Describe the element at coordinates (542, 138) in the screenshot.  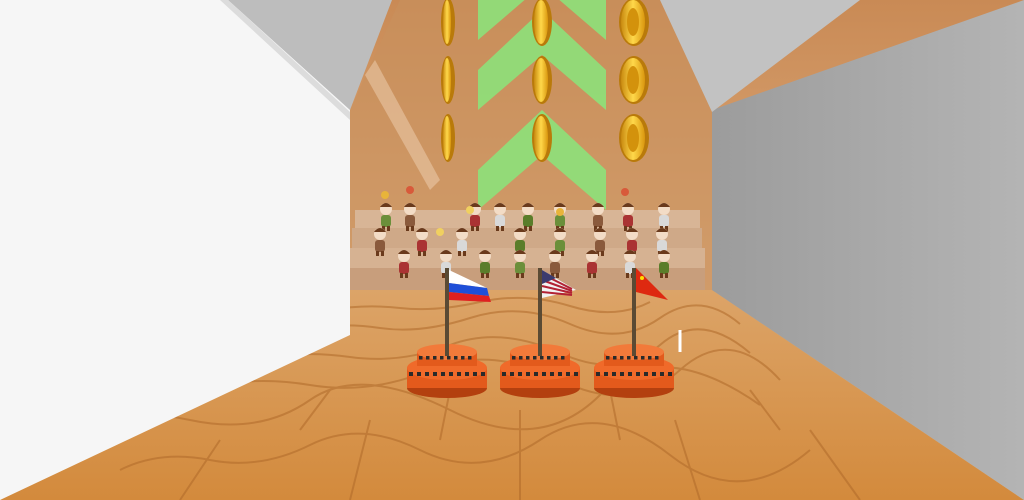
I see `coin-r3-l2` at that location.